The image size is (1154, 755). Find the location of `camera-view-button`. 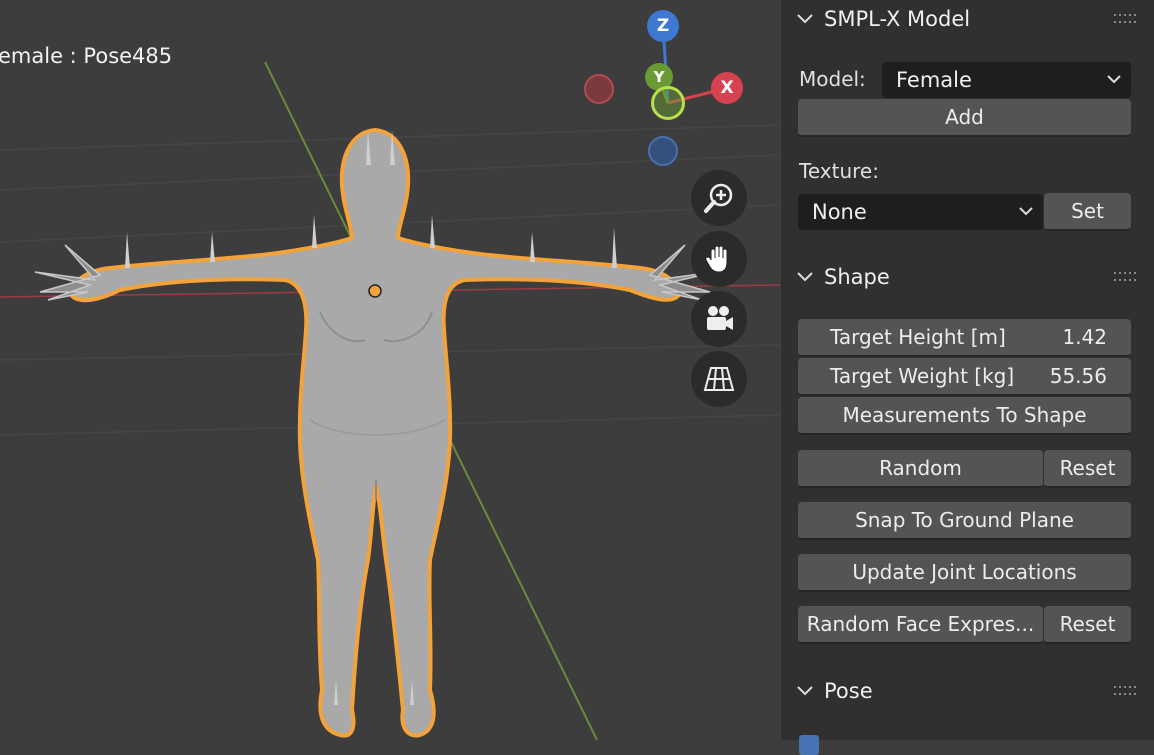

camera-view-button is located at coordinates (719, 319).